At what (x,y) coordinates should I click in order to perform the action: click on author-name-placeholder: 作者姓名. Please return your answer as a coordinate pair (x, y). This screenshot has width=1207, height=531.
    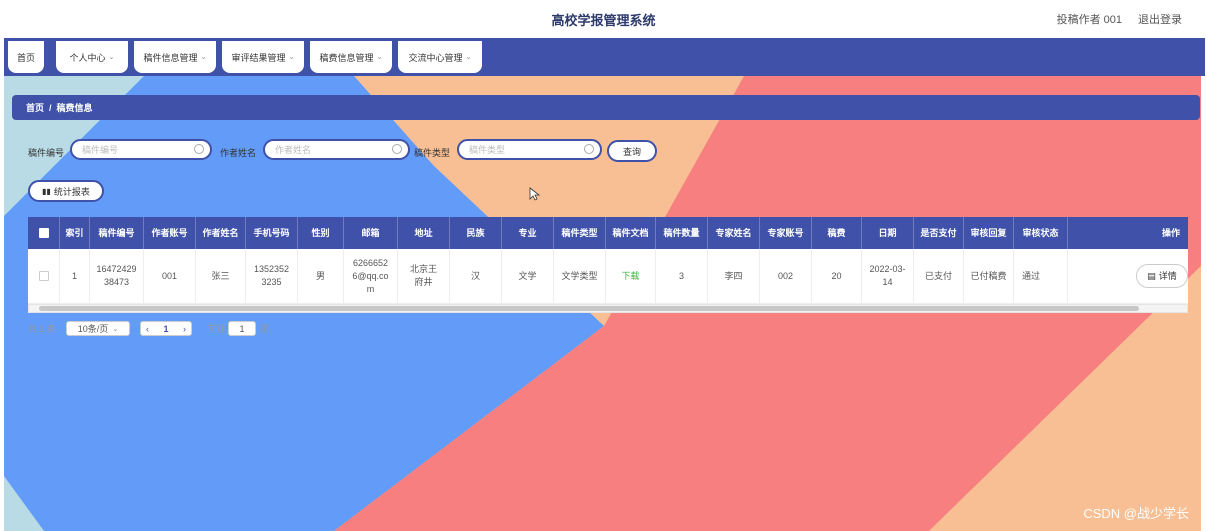
    Looking at the image, I should click on (293, 150).